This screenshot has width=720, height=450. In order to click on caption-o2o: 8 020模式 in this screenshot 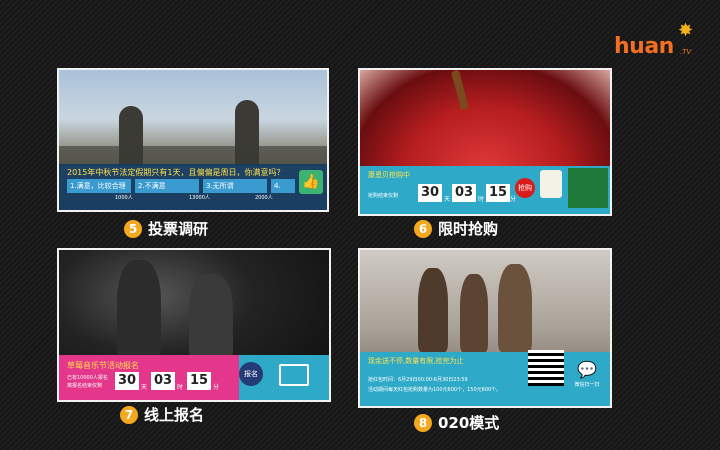, I will do `click(456, 422)`.